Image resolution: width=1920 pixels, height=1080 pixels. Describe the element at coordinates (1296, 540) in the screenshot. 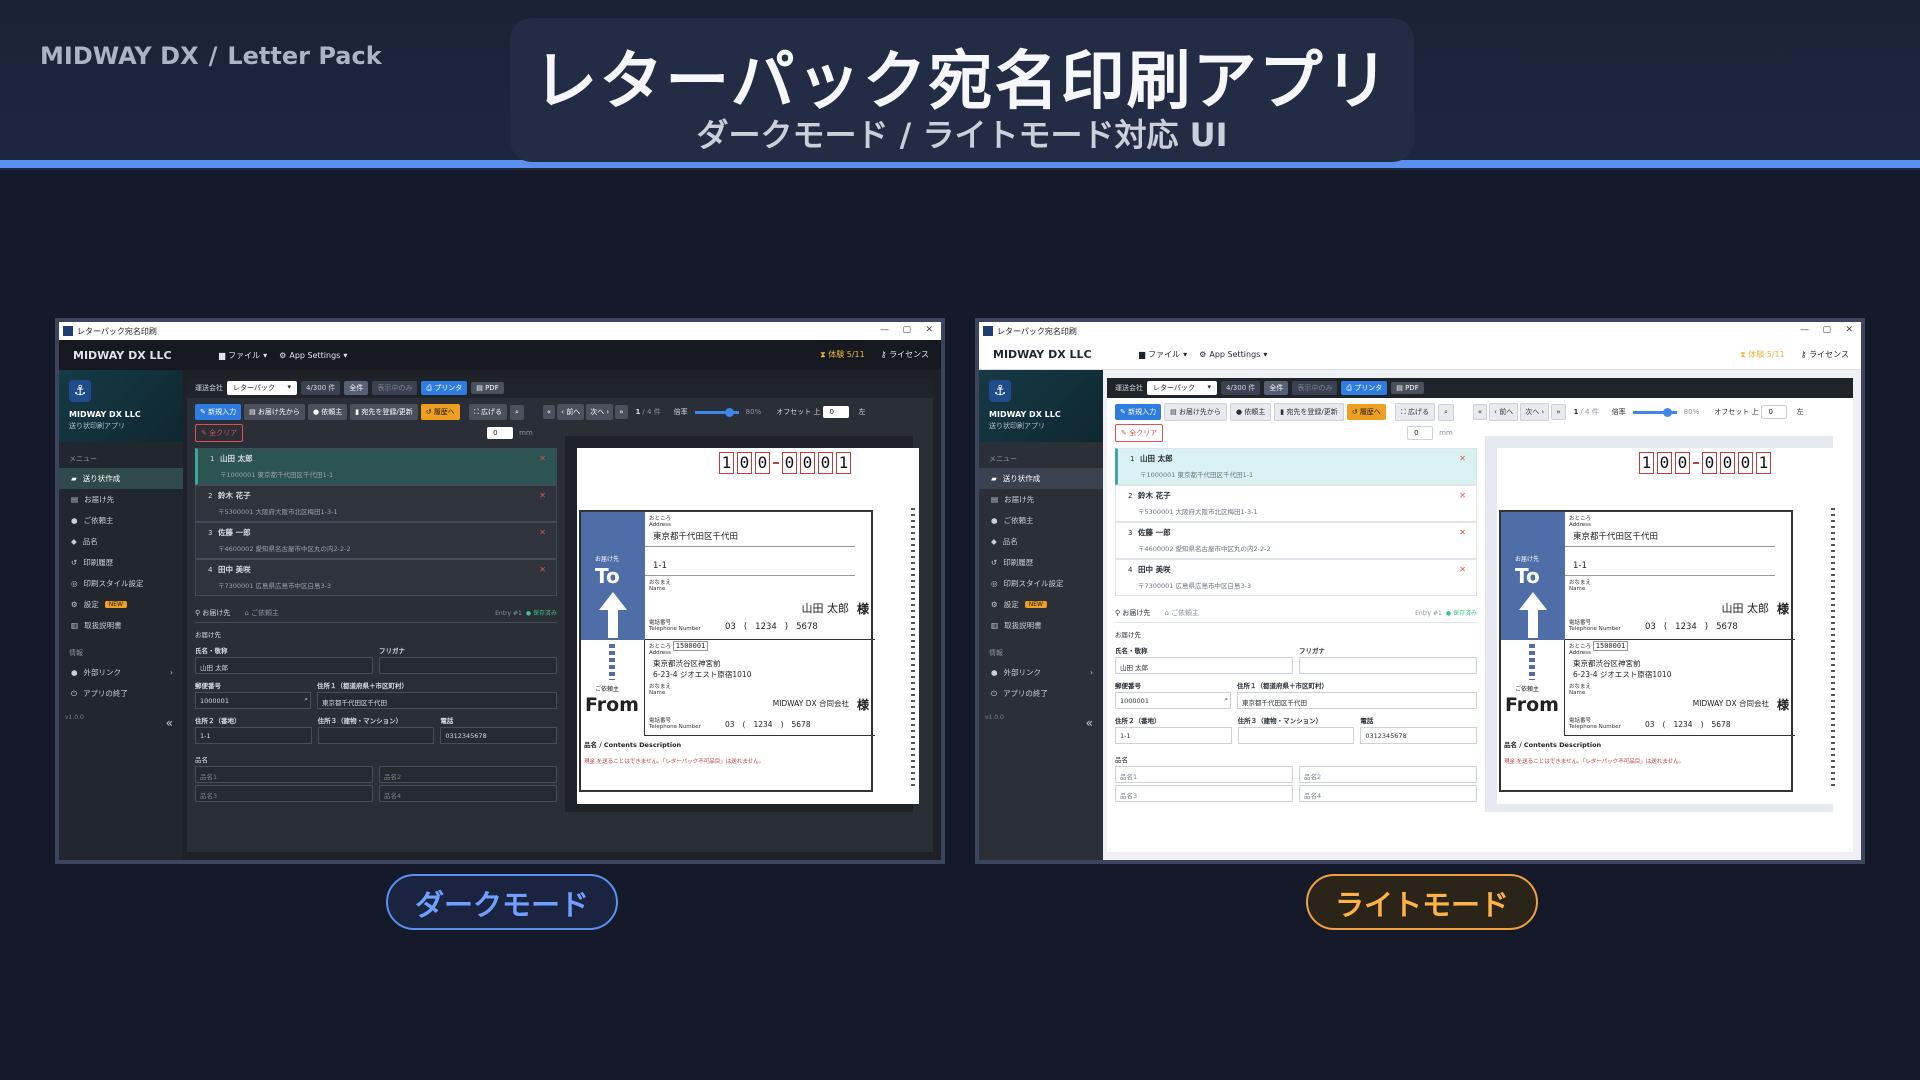

I see `list-item: 3 佐藤 一郎 〒4600002 愛知県名古屋市中区丸の内2-2-2 ✕` at that location.